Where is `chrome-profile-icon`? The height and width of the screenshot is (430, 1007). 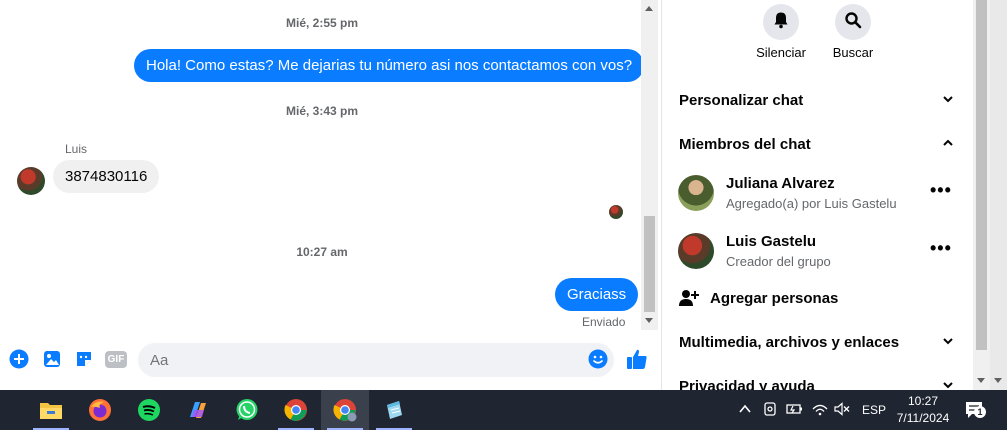 chrome-profile-icon is located at coordinates (345, 410).